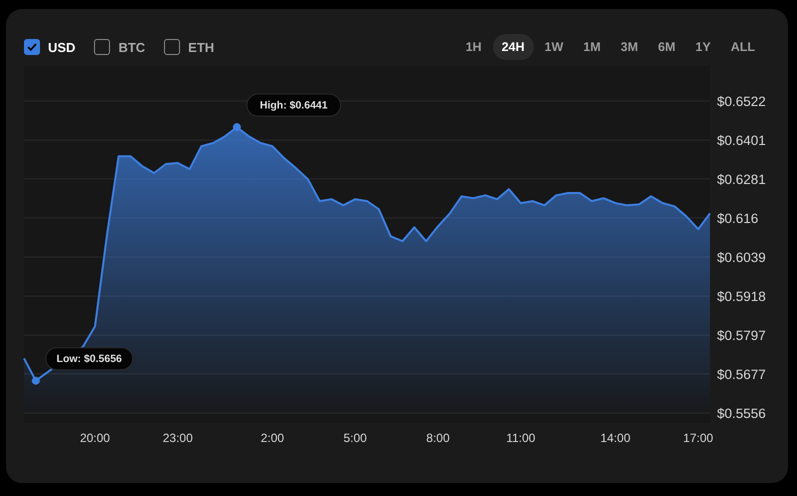 The width and height of the screenshot is (797, 496). What do you see at coordinates (630, 47) in the screenshot?
I see `time-range-tab: 3M` at bounding box center [630, 47].